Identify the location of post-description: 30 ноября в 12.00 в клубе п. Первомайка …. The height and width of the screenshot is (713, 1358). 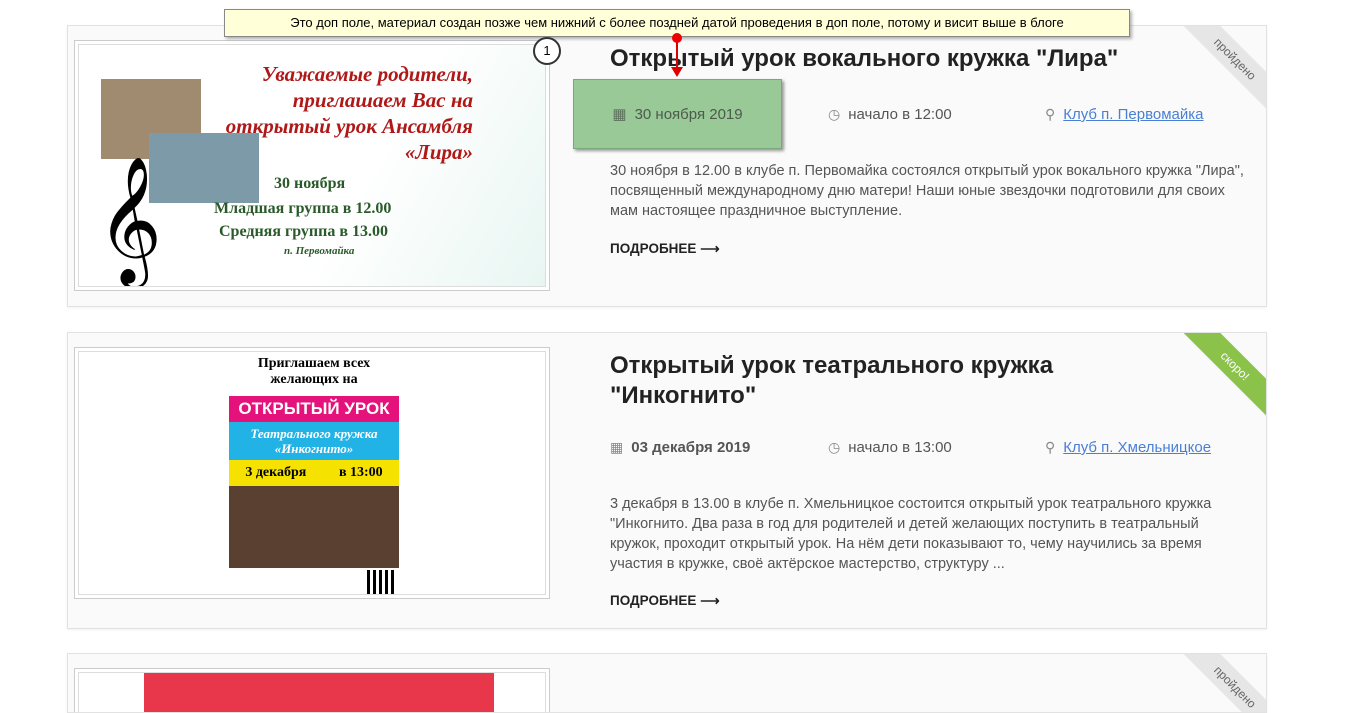
(927, 191).